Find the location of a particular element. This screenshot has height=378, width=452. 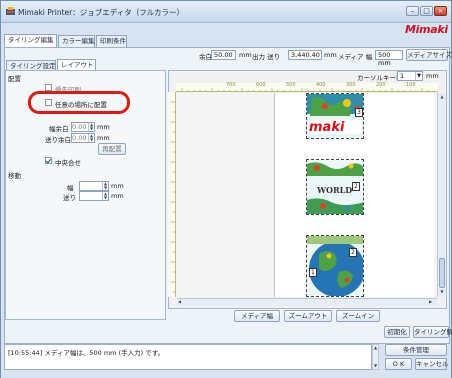

zoom-out-button: ズームアウト is located at coordinates (308, 316).